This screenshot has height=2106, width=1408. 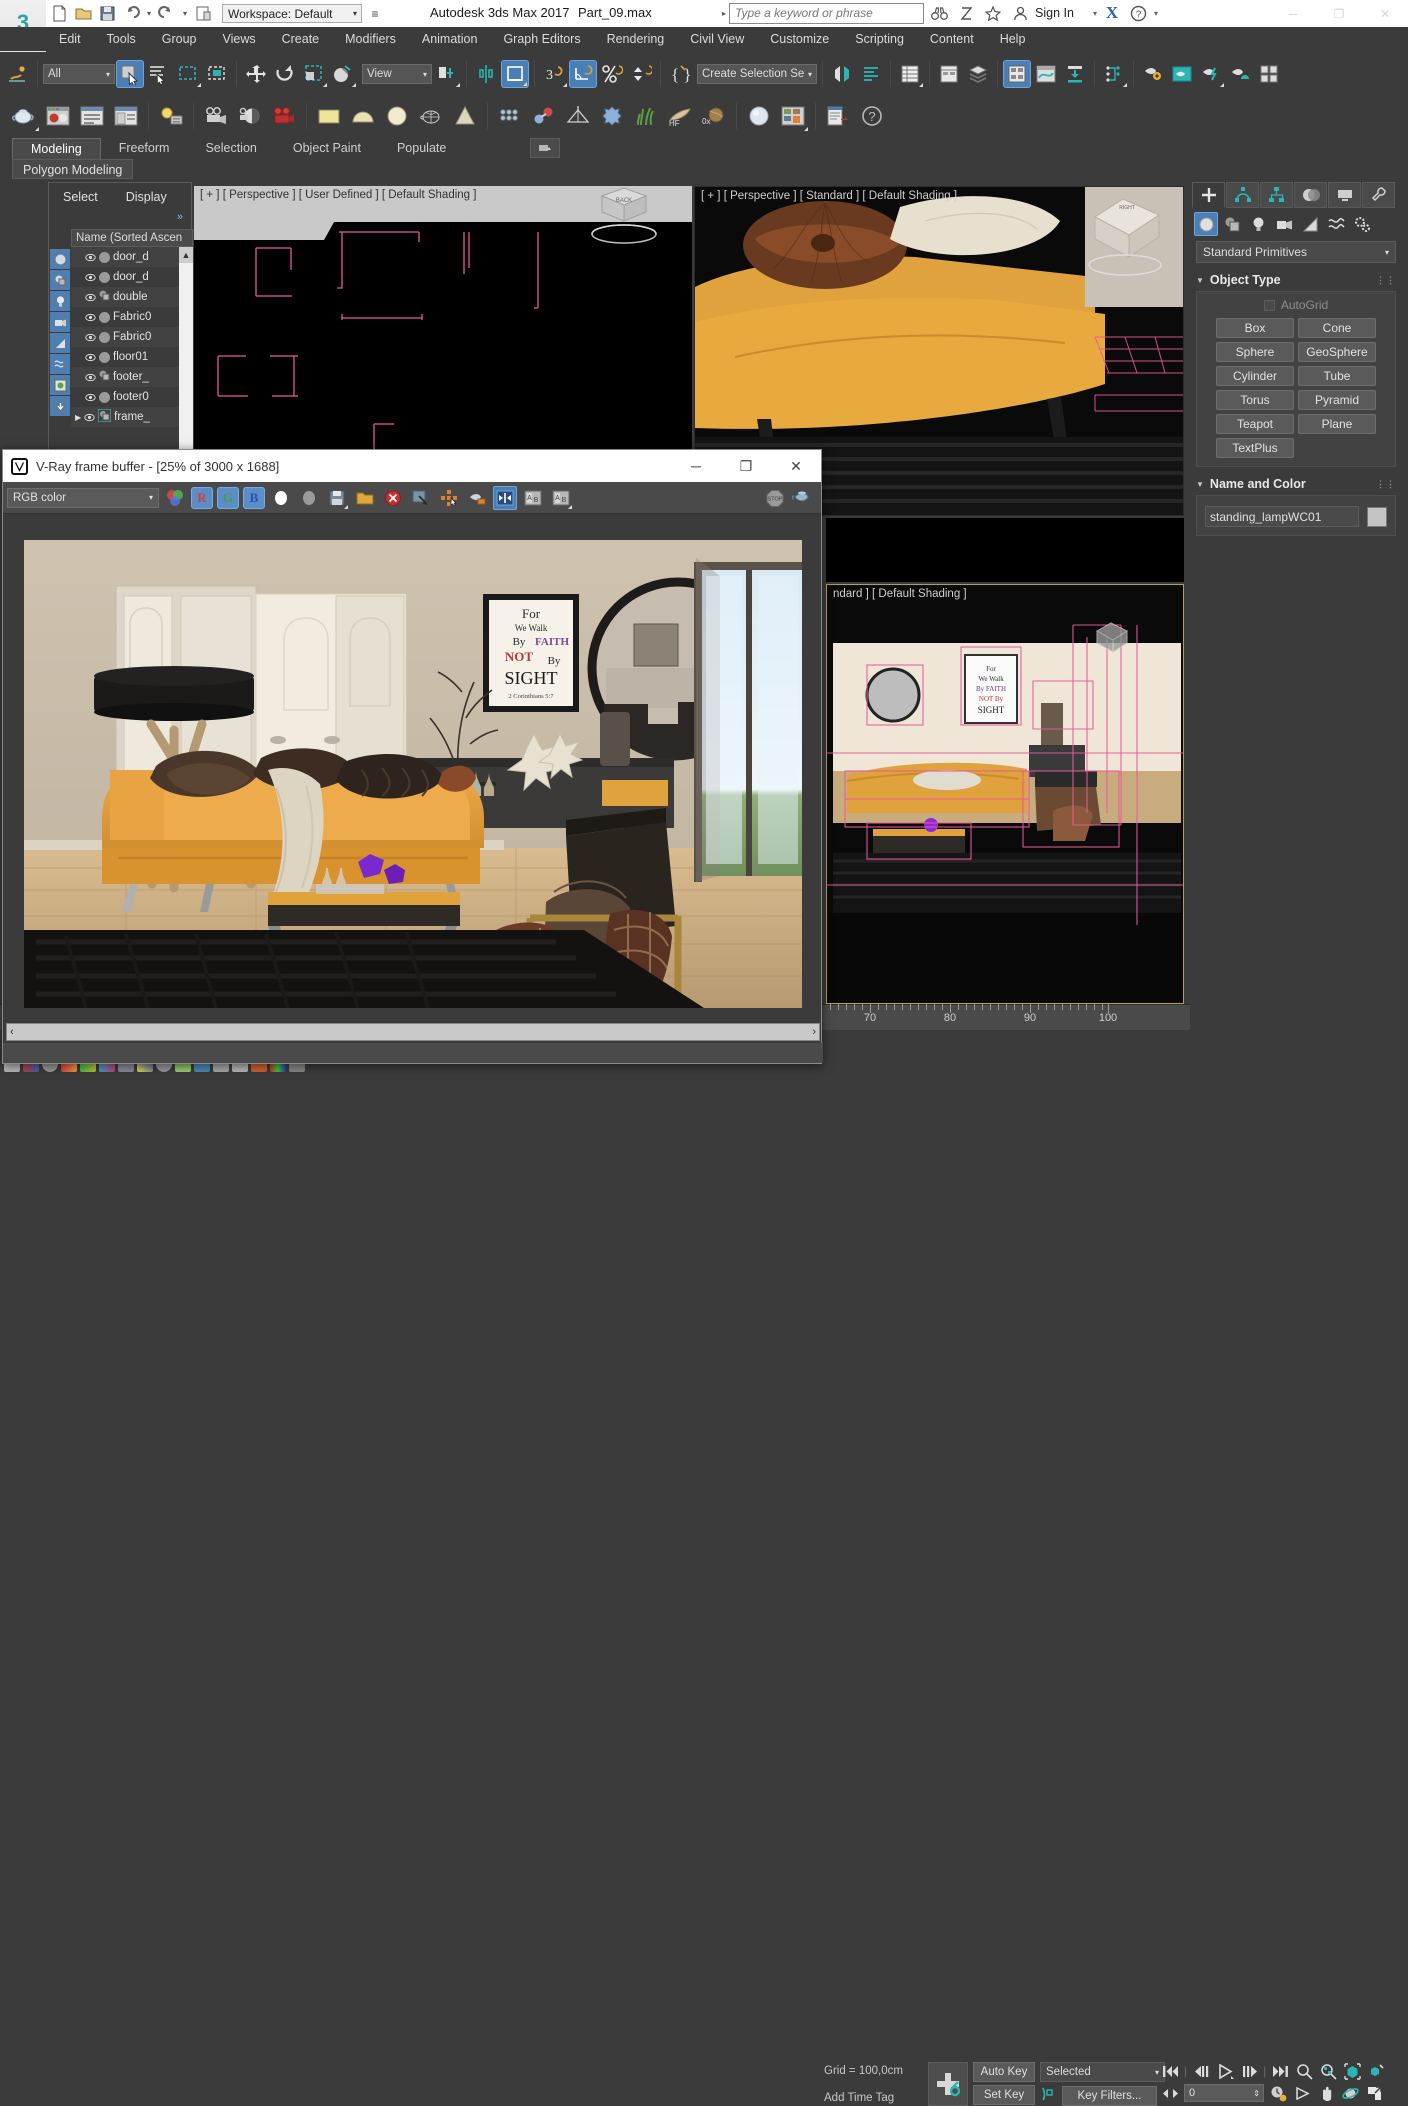 I want to click on current-frame-field: 0 ⇕, so click(x=1224, y=2093).